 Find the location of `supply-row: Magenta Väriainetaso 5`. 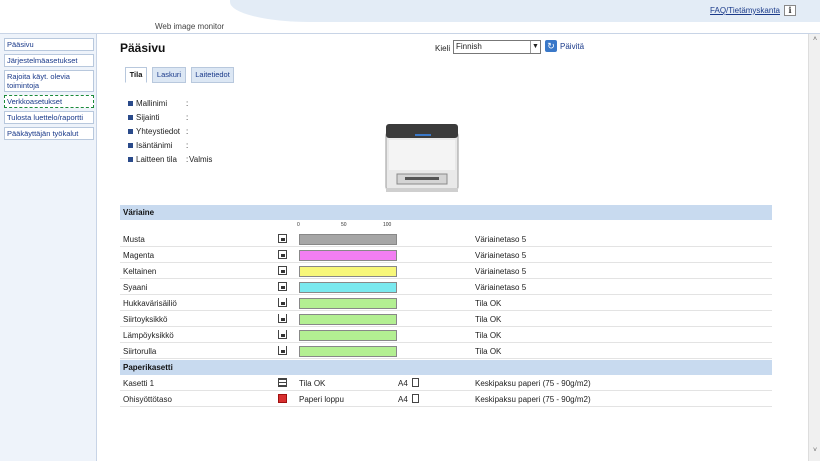

supply-row: Magenta Väriainetaso 5 is located at coordinates (446, 255).